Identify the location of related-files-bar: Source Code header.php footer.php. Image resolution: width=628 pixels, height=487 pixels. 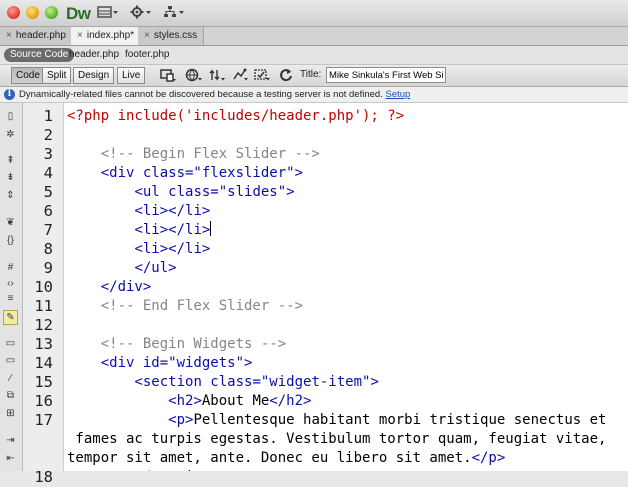
(314, 55).